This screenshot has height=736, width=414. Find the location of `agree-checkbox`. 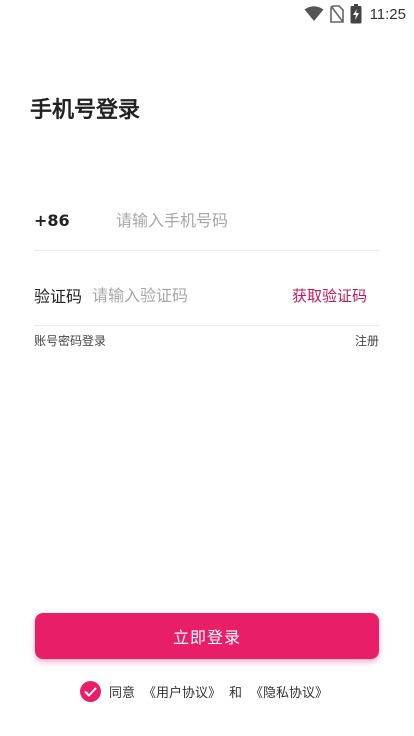

agree-checkbox is located at coordinates (90, 691).